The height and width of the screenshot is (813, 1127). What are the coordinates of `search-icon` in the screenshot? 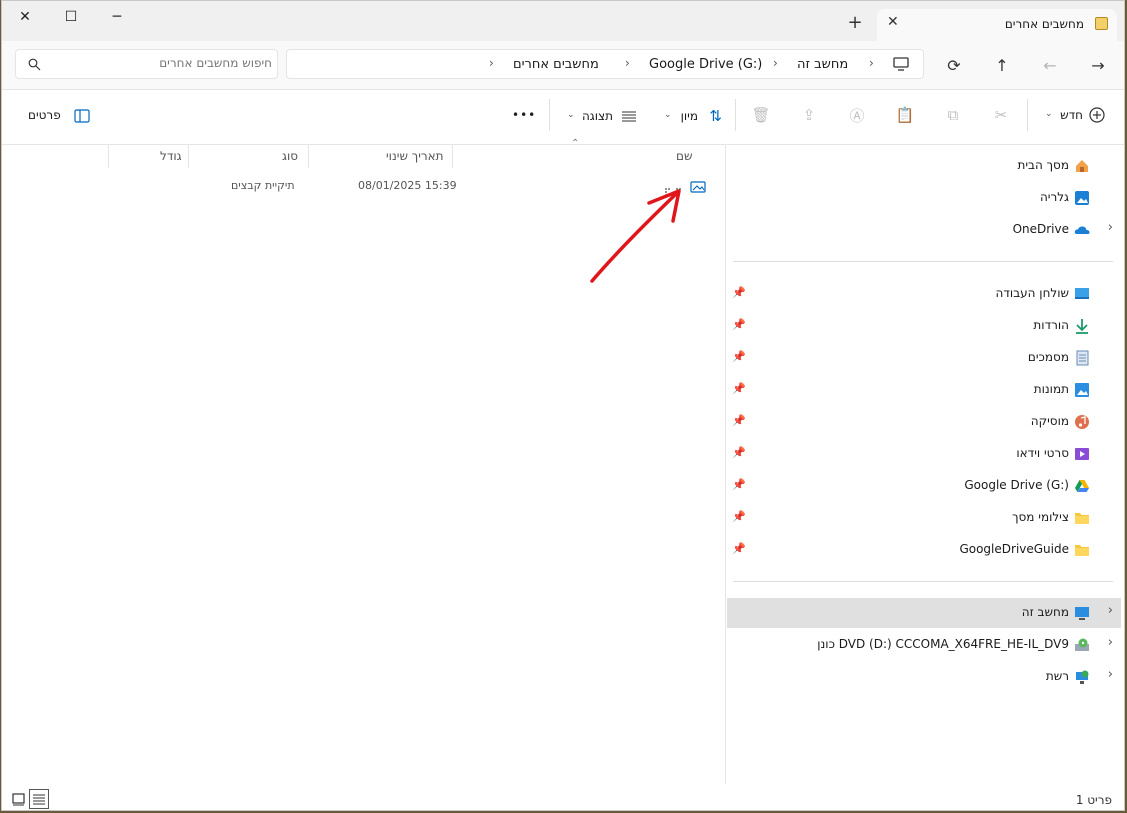 It's located at (34, 65).